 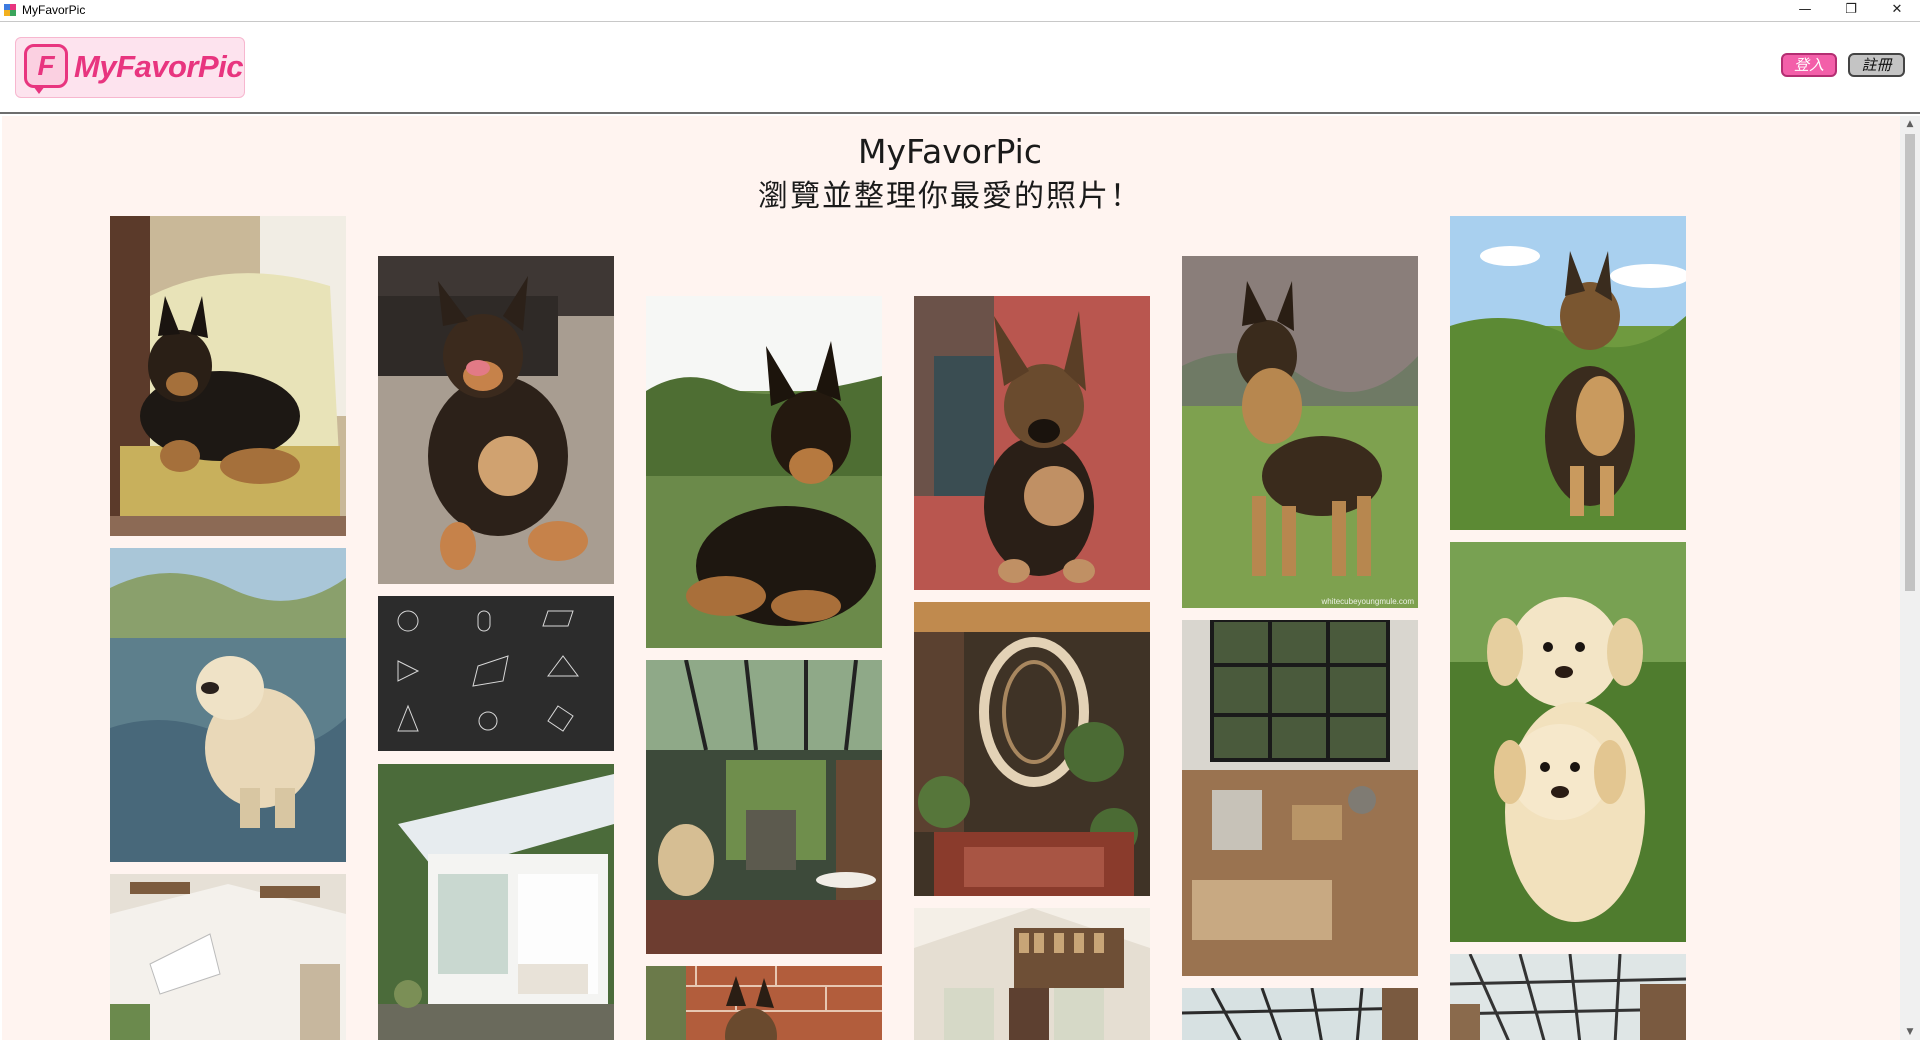 I want to click on scroll-down-arrow-icon: ▼, so click(x=1910, y=1032).